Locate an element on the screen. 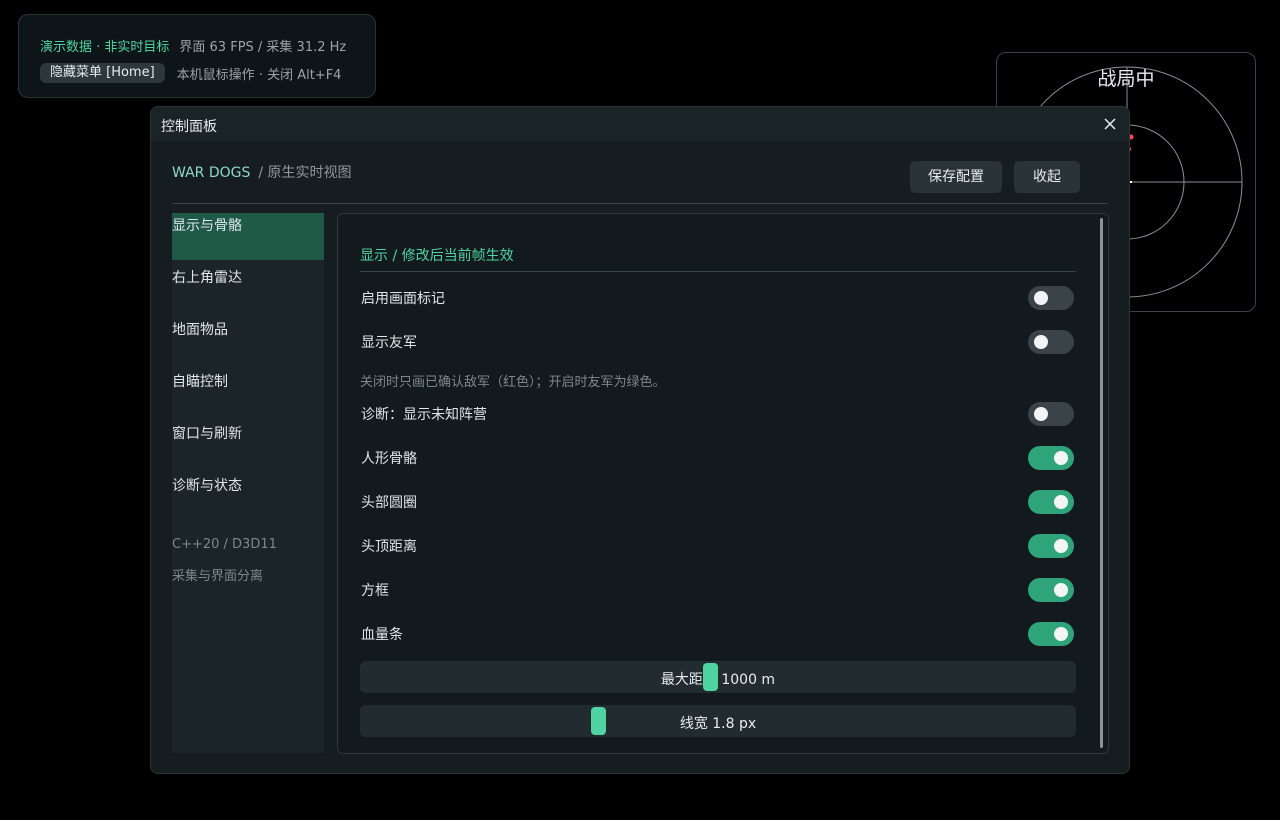  collapse-button: 收起 is located at coordinates (1047, 177).